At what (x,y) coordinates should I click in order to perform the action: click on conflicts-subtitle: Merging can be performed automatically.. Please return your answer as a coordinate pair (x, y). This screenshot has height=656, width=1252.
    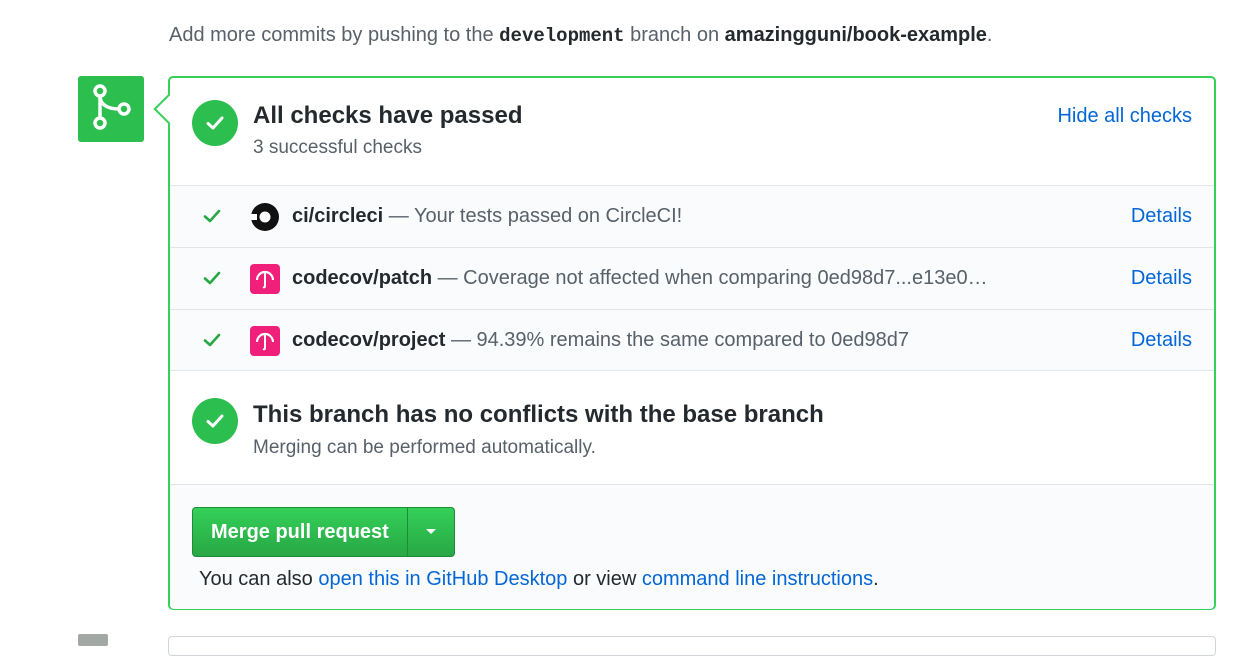
    Looking at the image, I should click on (424, 447).